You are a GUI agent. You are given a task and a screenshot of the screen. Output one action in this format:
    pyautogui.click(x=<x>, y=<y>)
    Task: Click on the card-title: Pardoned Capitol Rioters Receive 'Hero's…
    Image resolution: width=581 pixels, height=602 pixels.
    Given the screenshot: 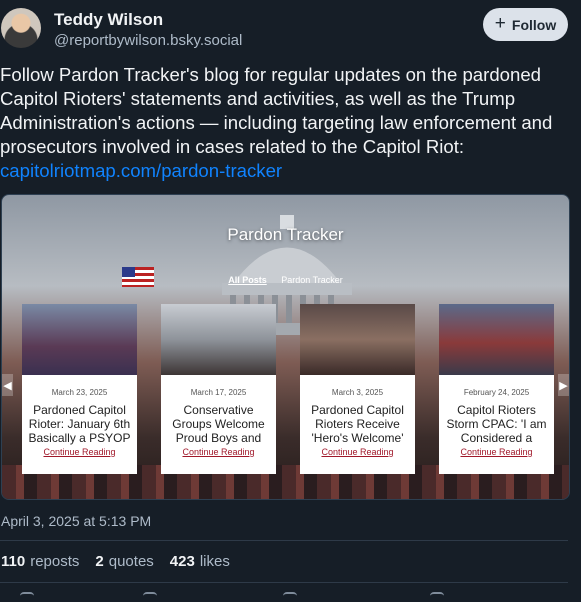 What is the action you would take?
    pyautogui.click(x=357, y=424)
    